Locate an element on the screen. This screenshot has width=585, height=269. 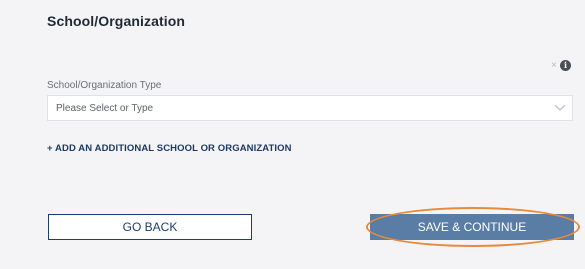
select-placeholder: Please Select or Type is located at coordinates (105, 108).